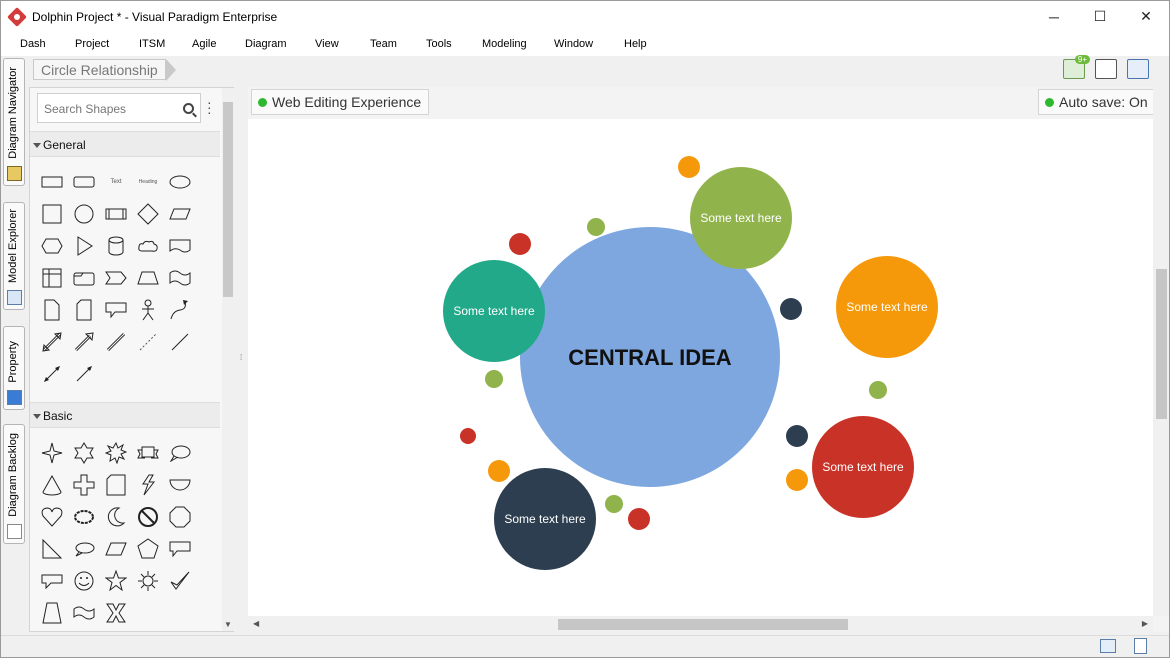 Image resolution: width=1170 pixels, height=658 pixels. Describe the element at coordinates (148, 182) in the screenshot. I see `heading-shape: Heading` at that location.